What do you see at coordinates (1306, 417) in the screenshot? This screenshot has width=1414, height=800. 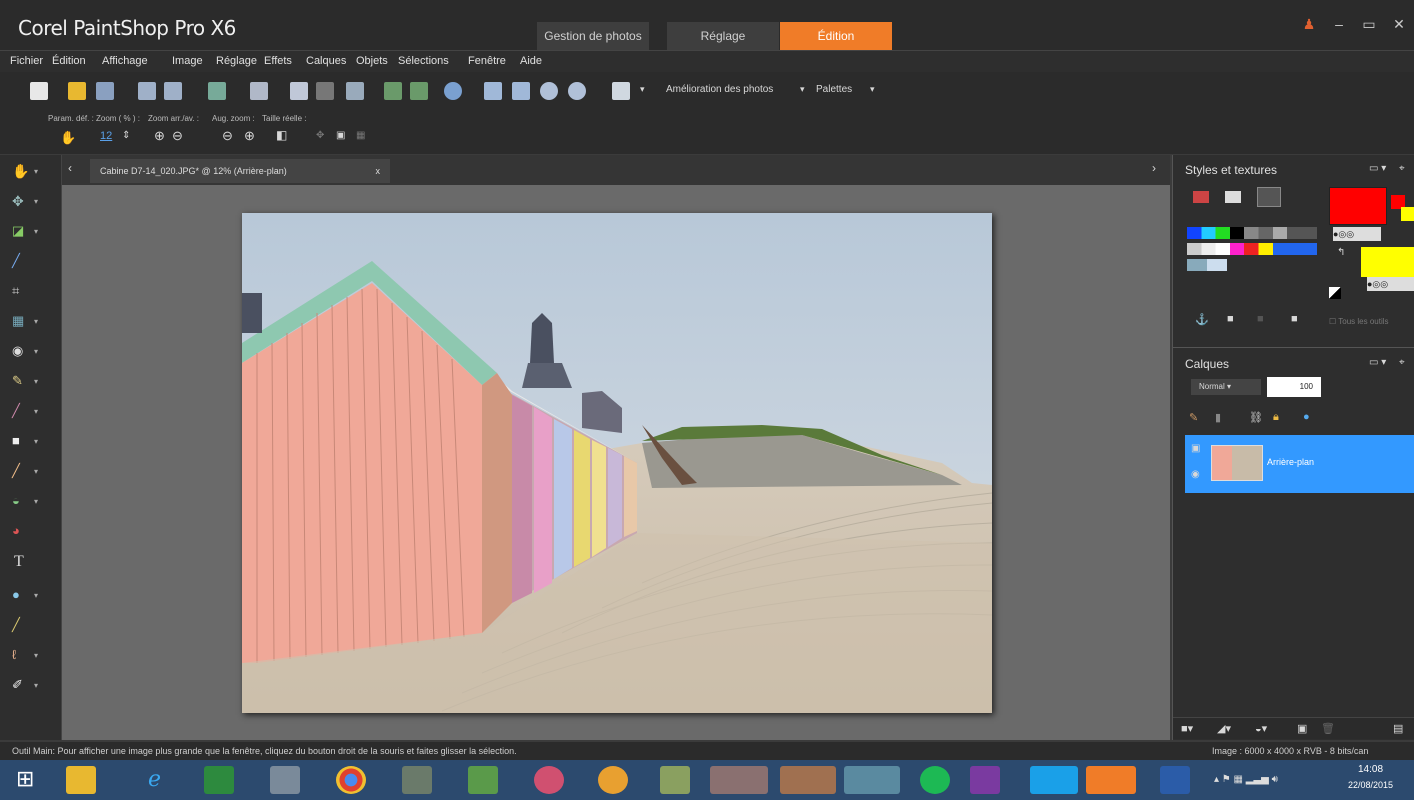 I see `effects-icon: ●` at bounding box center [1306, 417].